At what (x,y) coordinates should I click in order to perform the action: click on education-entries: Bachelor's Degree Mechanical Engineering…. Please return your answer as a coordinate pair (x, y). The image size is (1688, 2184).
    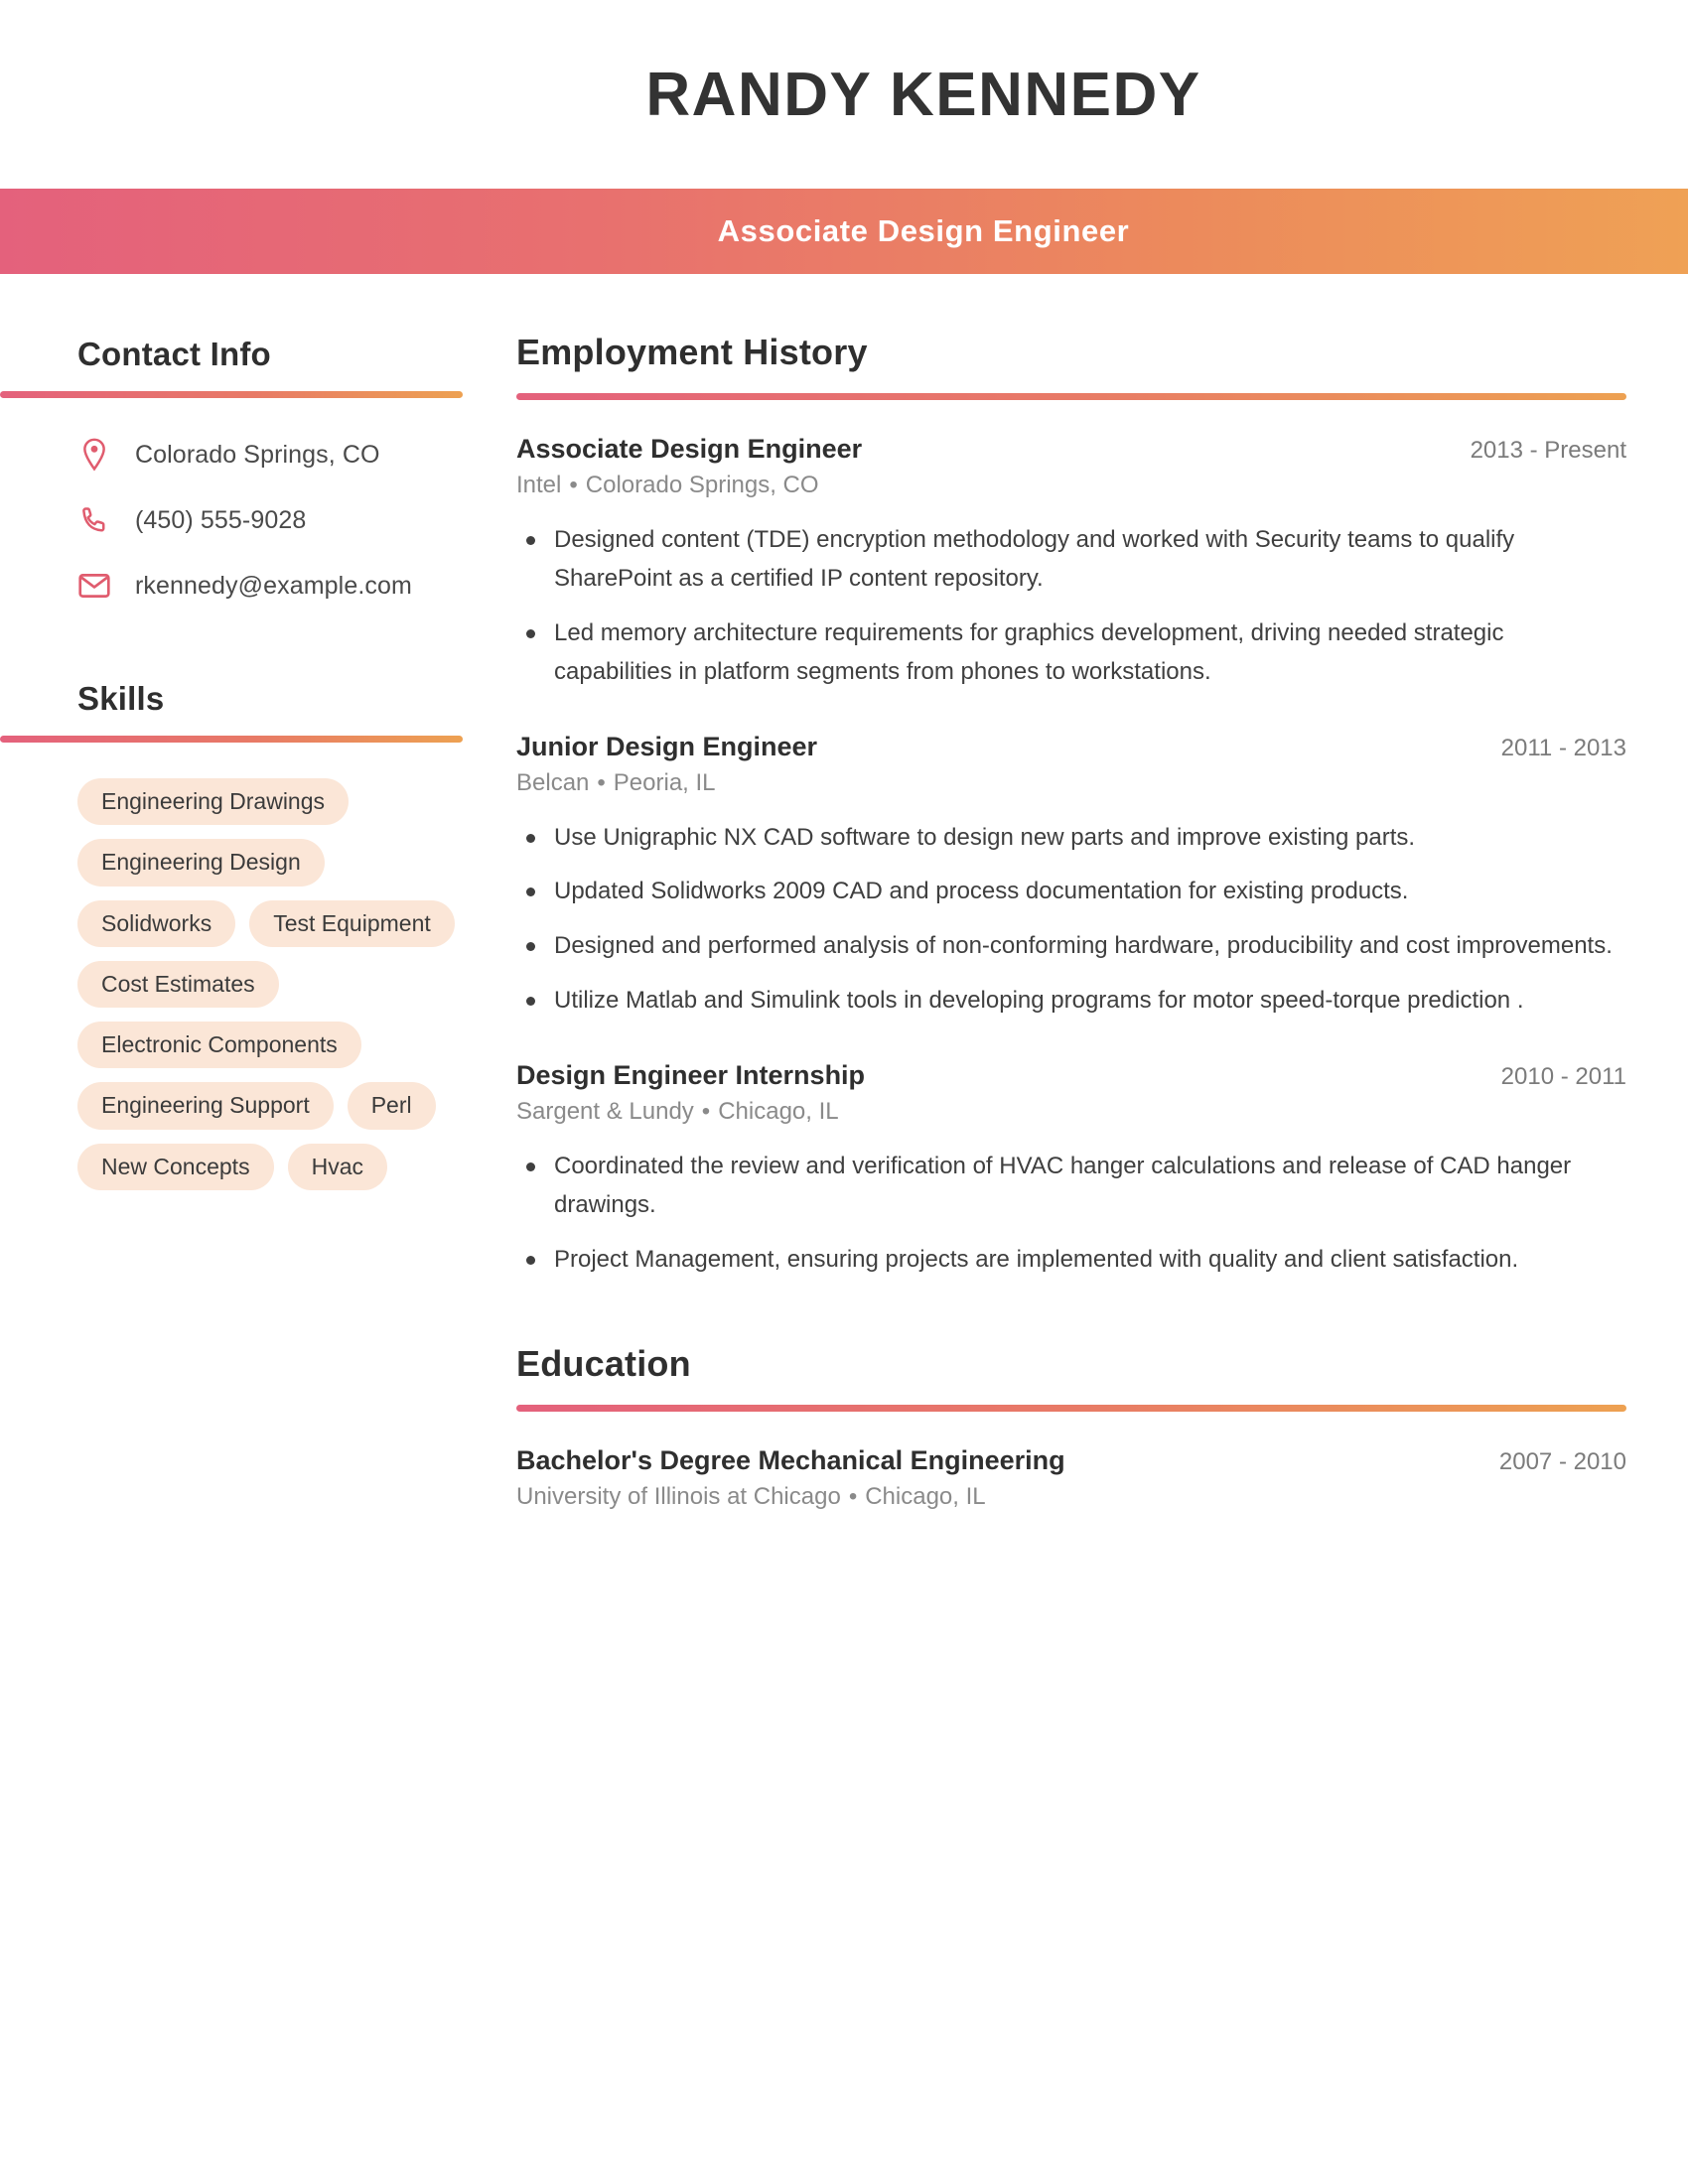
    Looking at the image, I should click on (1071, 1478).